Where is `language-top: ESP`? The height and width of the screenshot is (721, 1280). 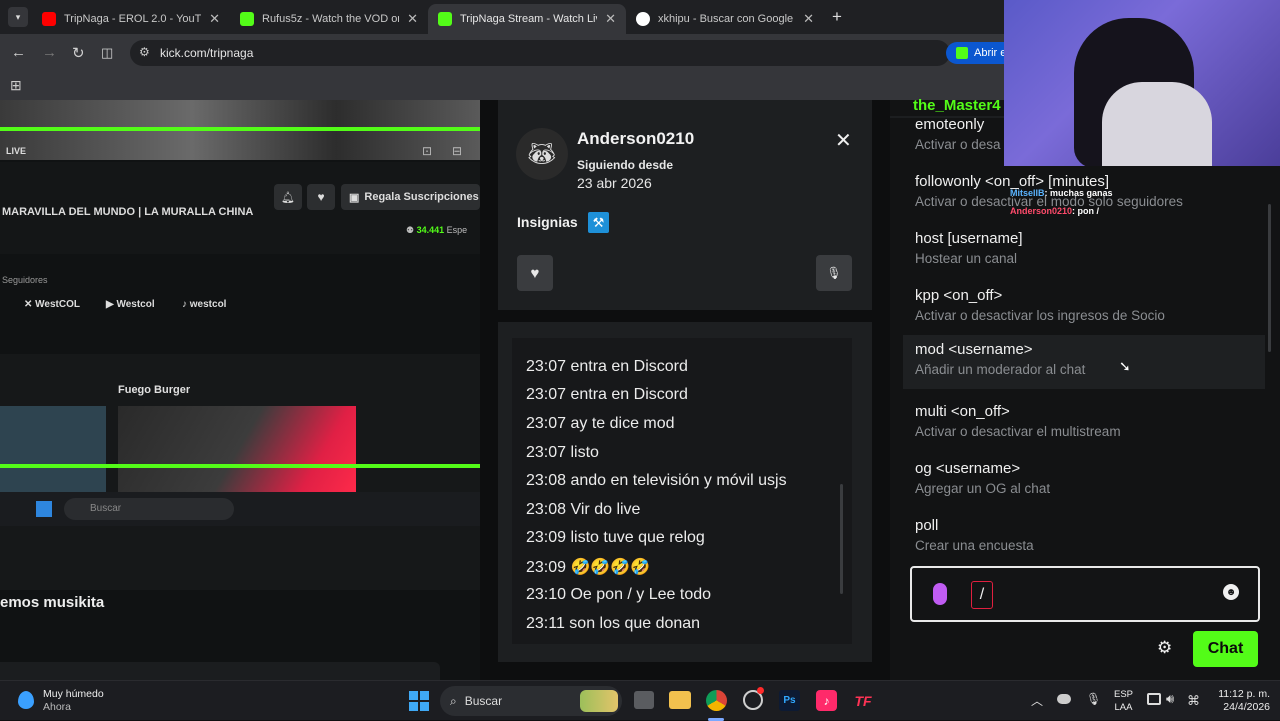
language-top: ESP is located at coordinates (1124, 694).